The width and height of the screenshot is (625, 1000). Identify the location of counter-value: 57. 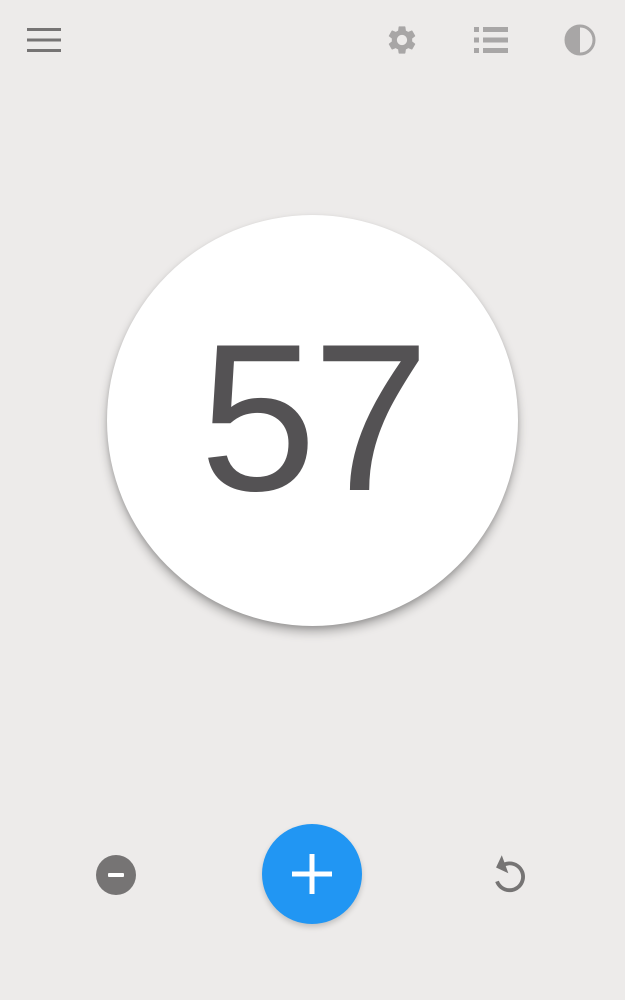
(314, 417).